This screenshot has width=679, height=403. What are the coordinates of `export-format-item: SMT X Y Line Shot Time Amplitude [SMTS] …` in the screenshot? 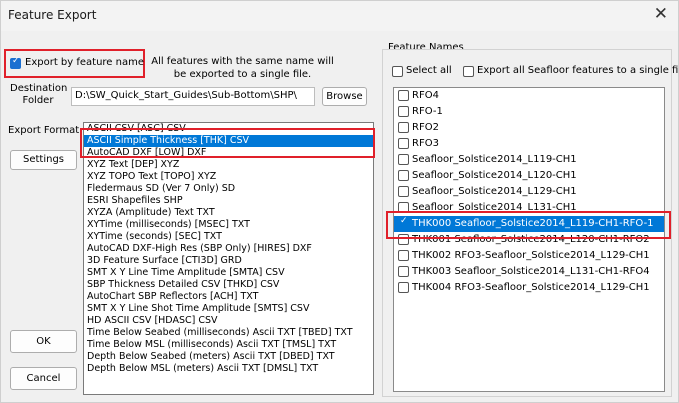 It's located at (228, 309).